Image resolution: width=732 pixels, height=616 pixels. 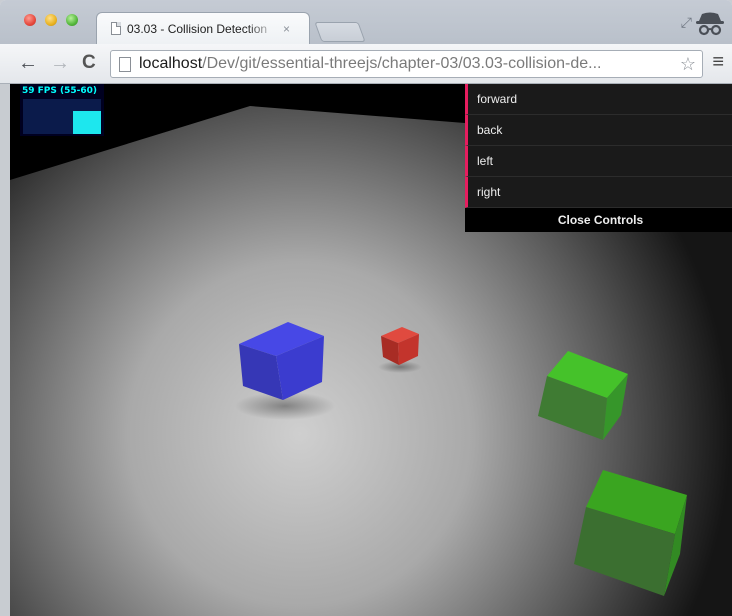 I want to click on tab-title: 03.03 - Collision Detection, so click(x=197, y=28).